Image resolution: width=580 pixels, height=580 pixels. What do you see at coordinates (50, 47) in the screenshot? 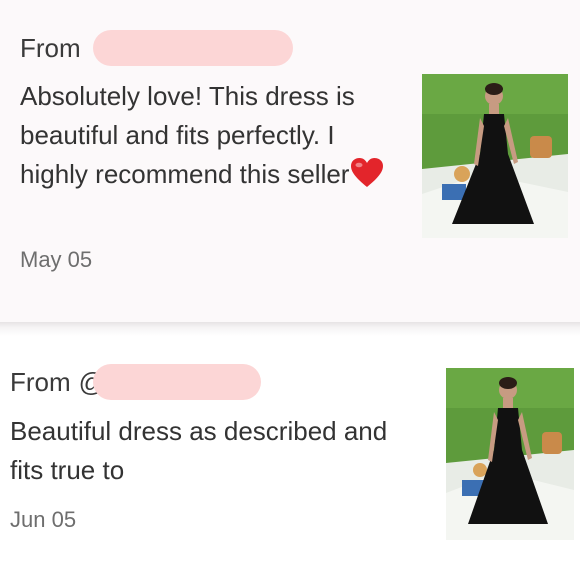
I see `review-1-from-label: From` at bounding box center [50, 47].